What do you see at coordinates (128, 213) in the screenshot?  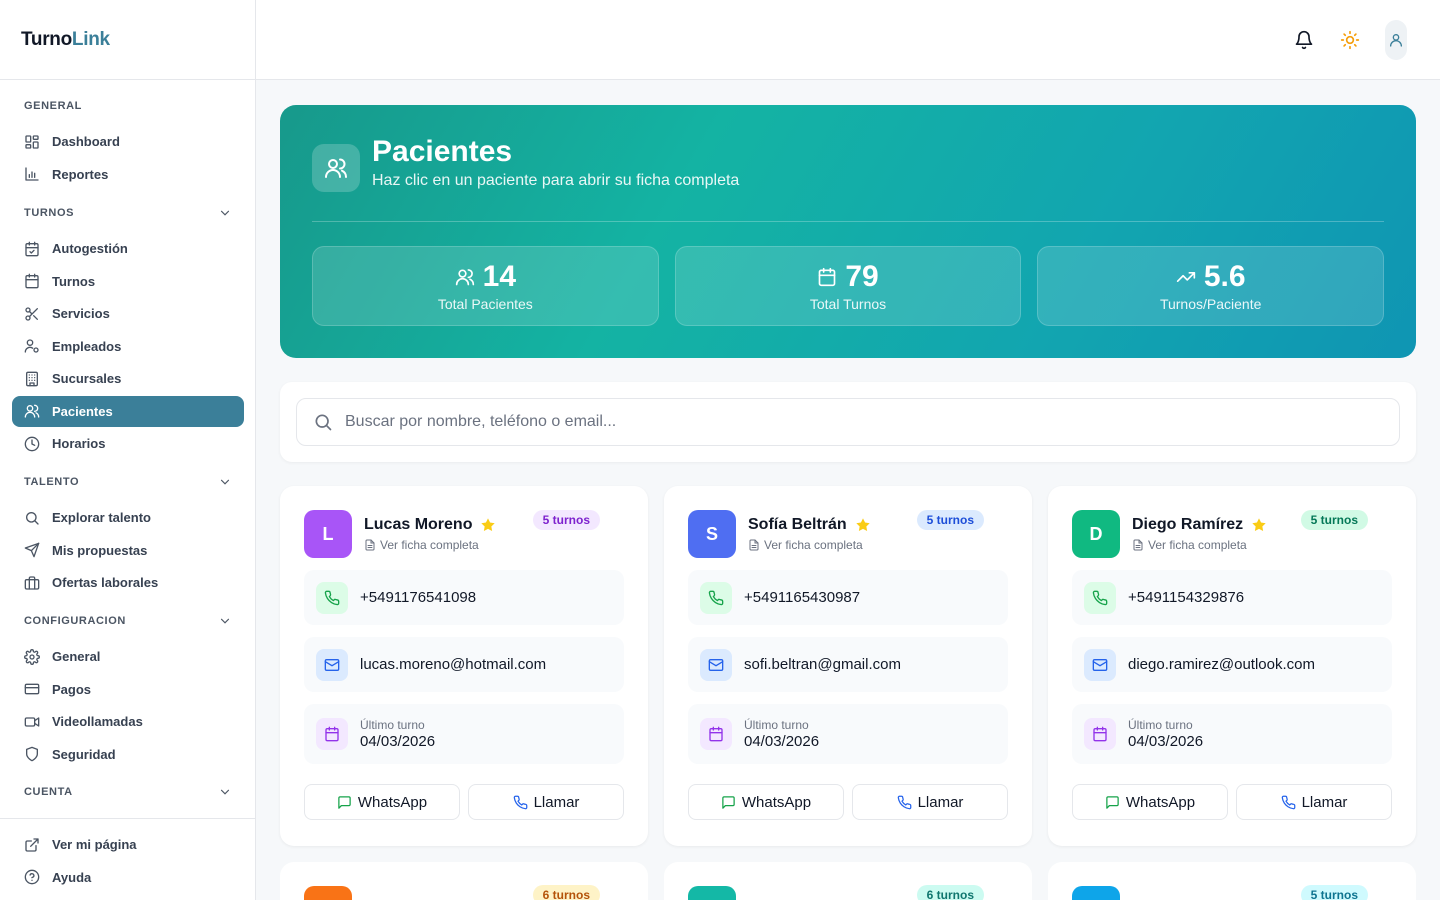 I see `section-turnos: TURNOS` at bounding box center [128, 213].